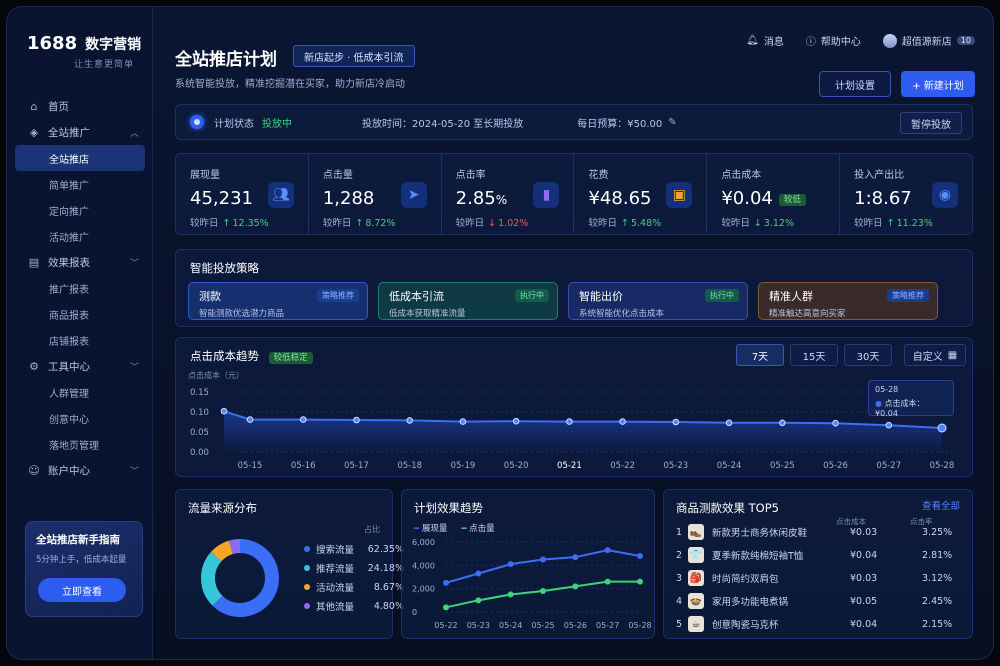  I want to click on edit-icon: ✎, so click(672, 122).